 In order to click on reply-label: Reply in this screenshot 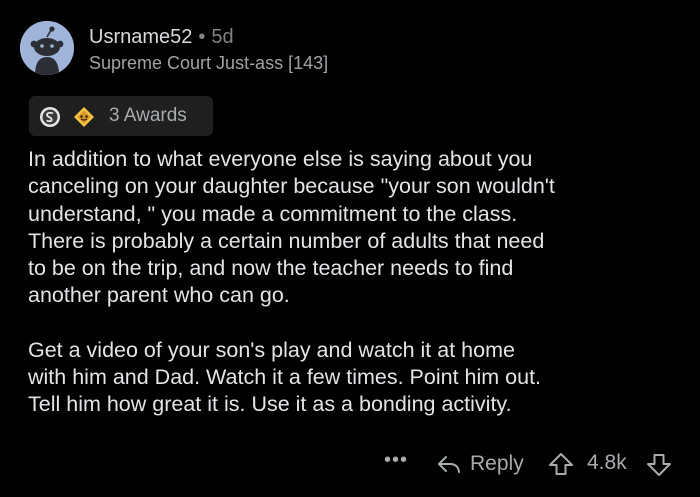, I will do `click(497, 463)`.